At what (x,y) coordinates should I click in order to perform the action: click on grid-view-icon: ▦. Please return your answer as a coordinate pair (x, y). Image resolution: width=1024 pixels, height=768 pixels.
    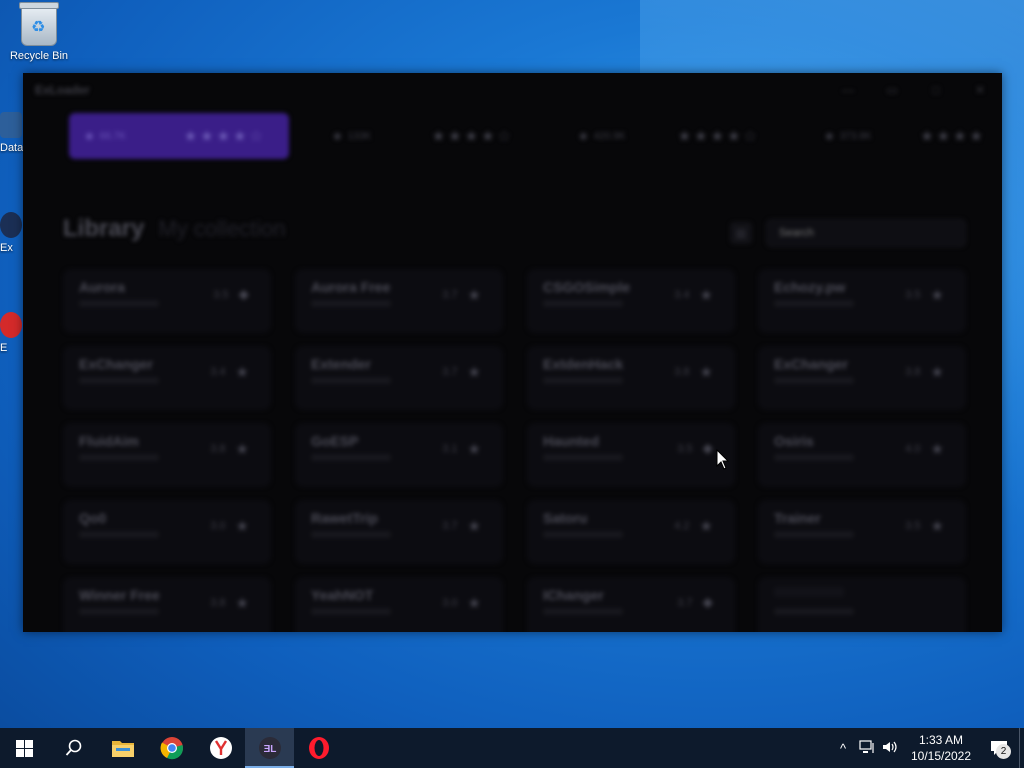
    Looking at the image, I should click on (741, 233).